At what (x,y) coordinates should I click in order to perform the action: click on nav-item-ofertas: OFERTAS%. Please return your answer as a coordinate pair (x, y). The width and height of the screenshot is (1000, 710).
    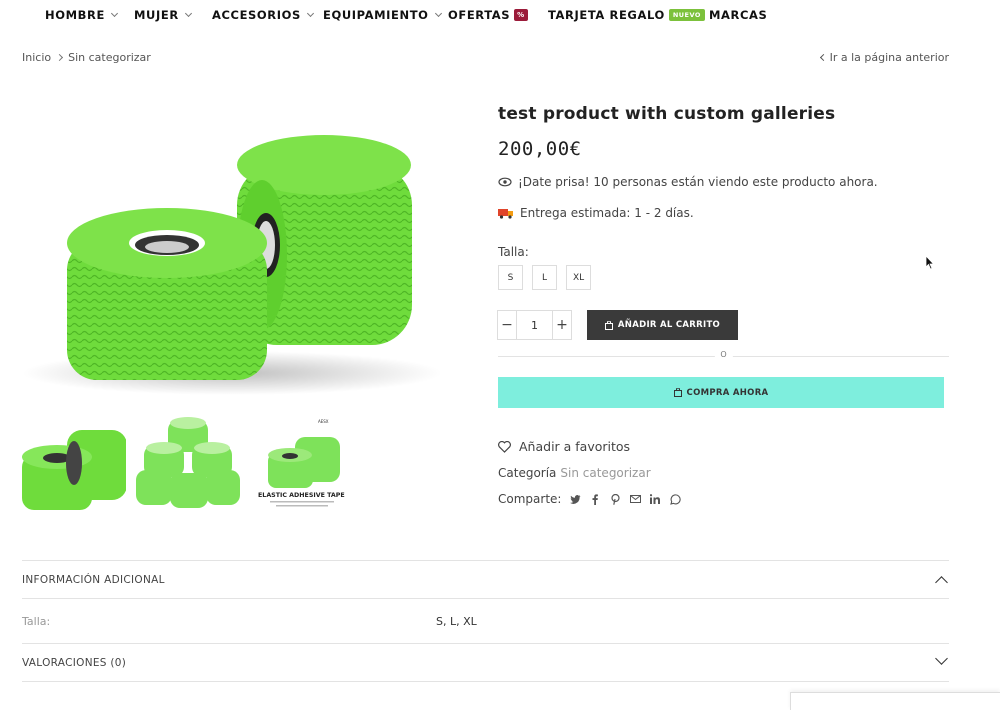
    Looking at the image, I should click on (488, 15).